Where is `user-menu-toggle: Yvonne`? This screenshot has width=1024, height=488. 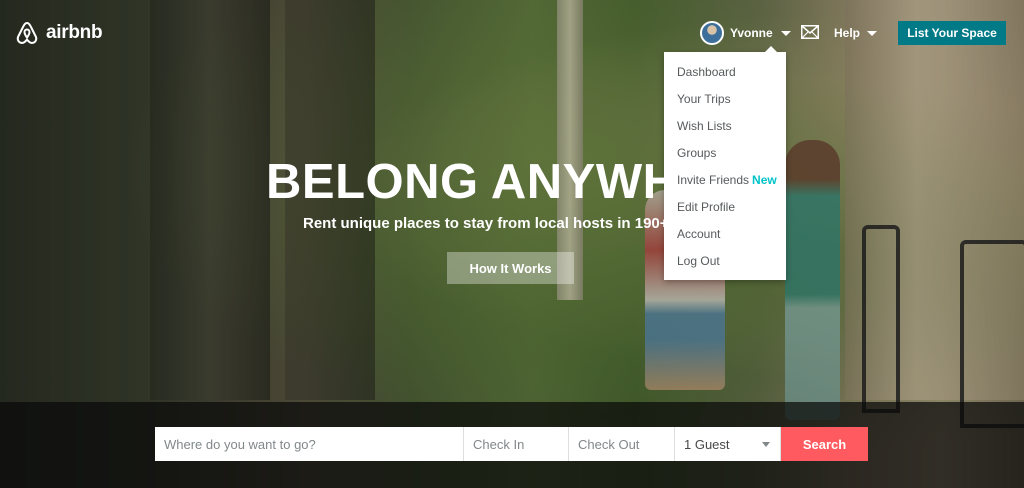 user-menu-toggle: Yvonne is located at coordinates (745, 33).